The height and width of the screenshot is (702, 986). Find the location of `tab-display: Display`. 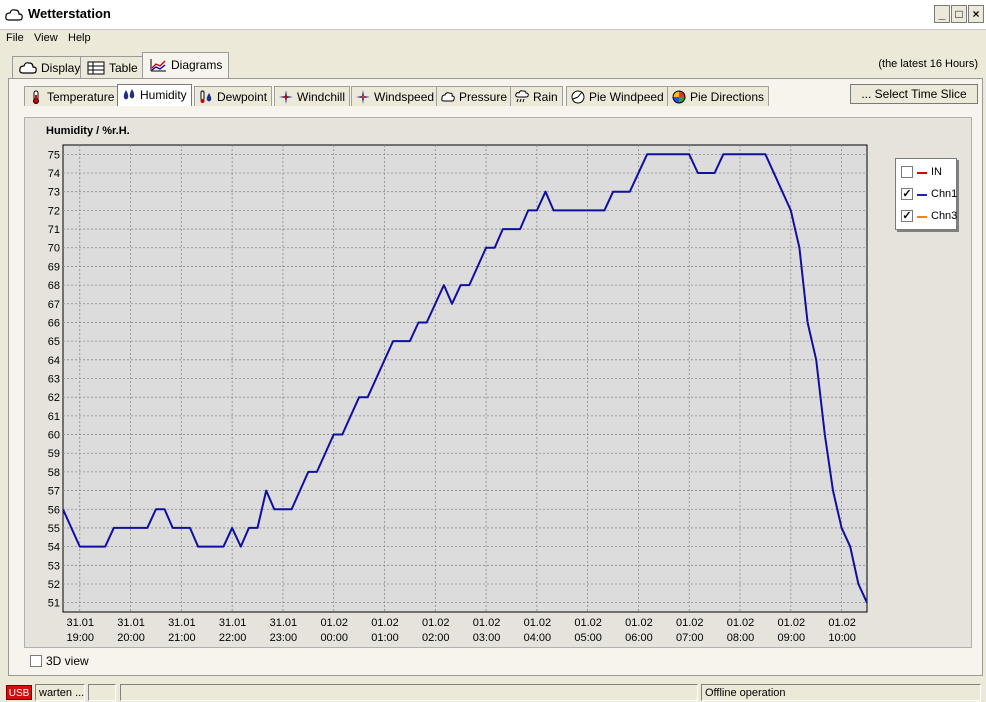

tab-display: Display is located at coordinates (50, 67).